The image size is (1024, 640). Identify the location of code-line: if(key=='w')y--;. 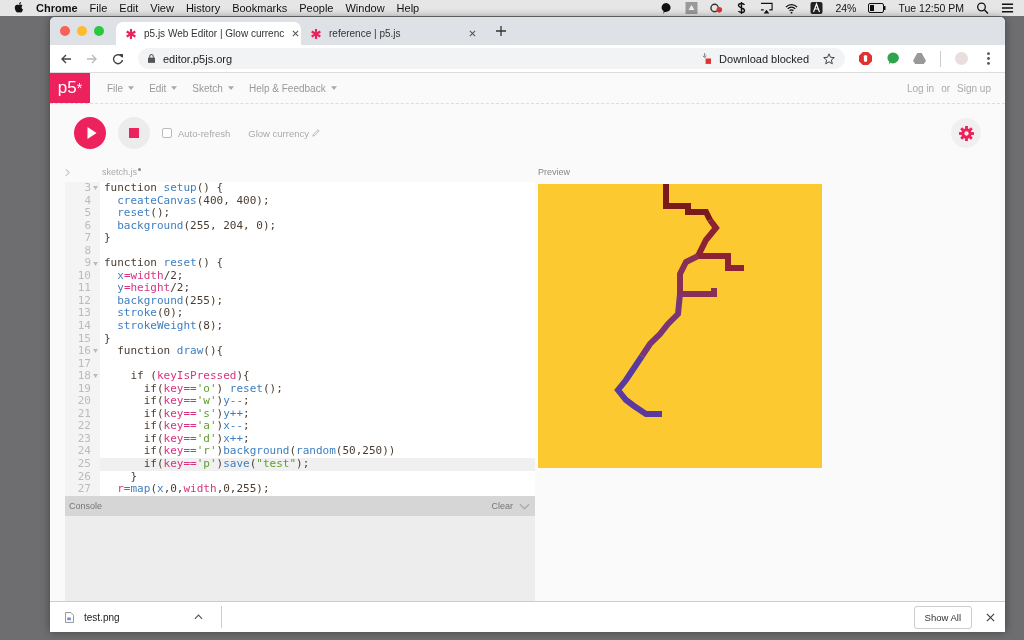
(196, 401).